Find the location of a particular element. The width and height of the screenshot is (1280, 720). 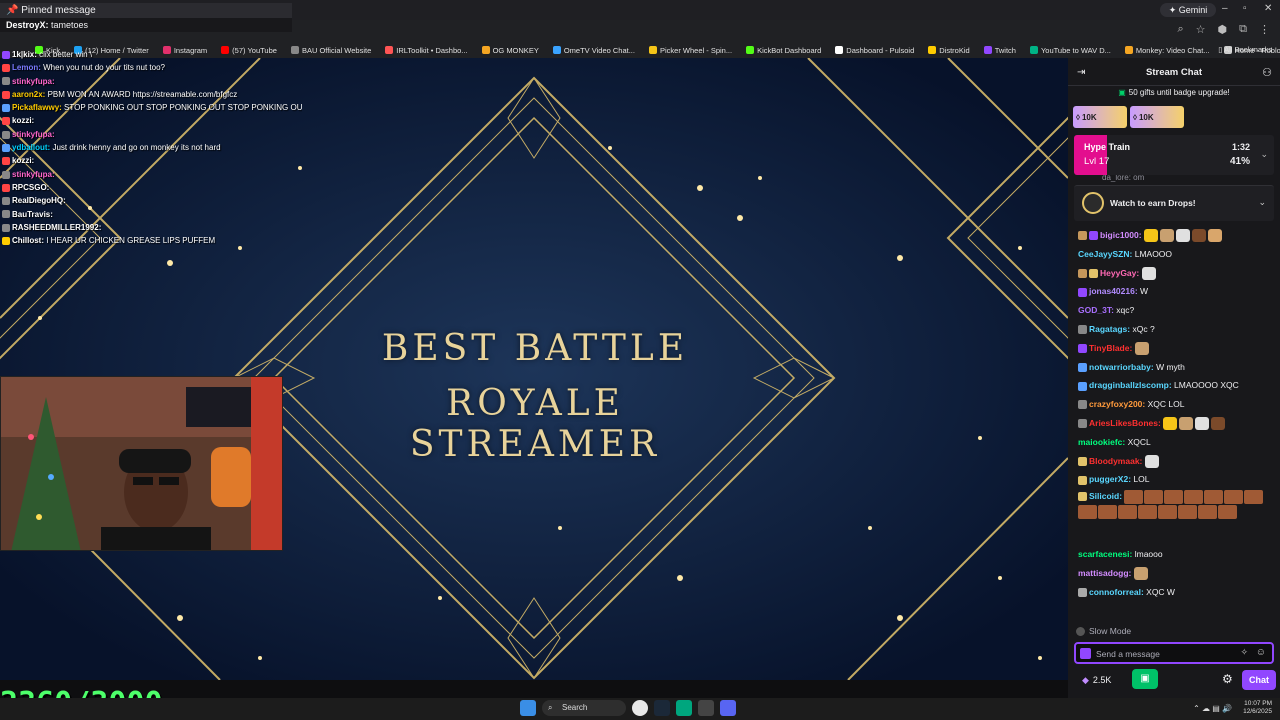

chat-message: maiookiefc: XQCL is located at coordinates (1176, 442).